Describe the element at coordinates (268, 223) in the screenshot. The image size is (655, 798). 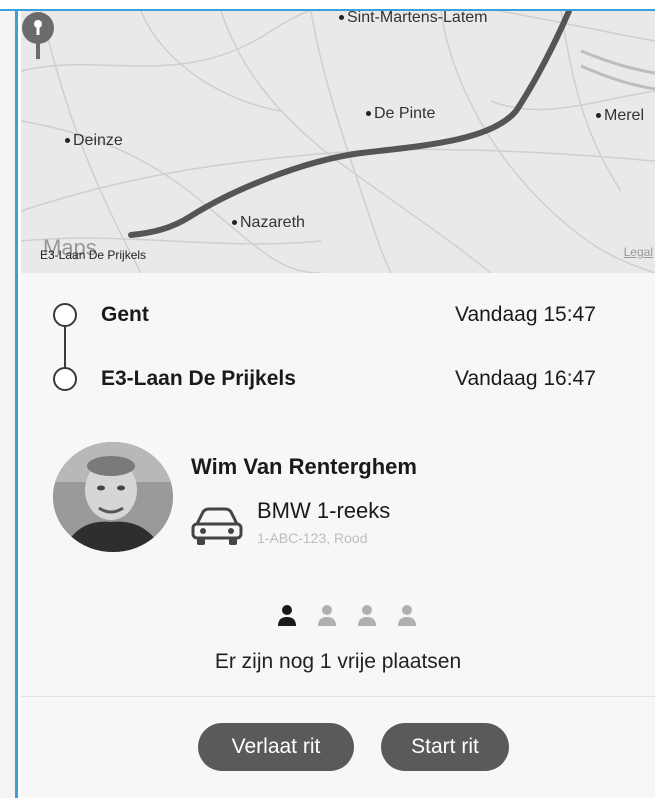
I see `map-label-nazareth: Nazareth` at that location.